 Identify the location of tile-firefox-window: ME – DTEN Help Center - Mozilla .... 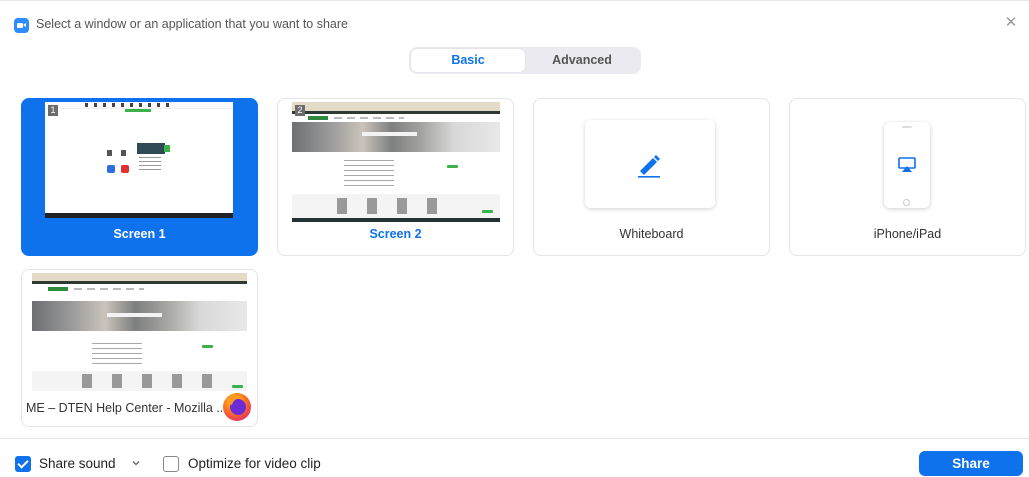
(139, 348).